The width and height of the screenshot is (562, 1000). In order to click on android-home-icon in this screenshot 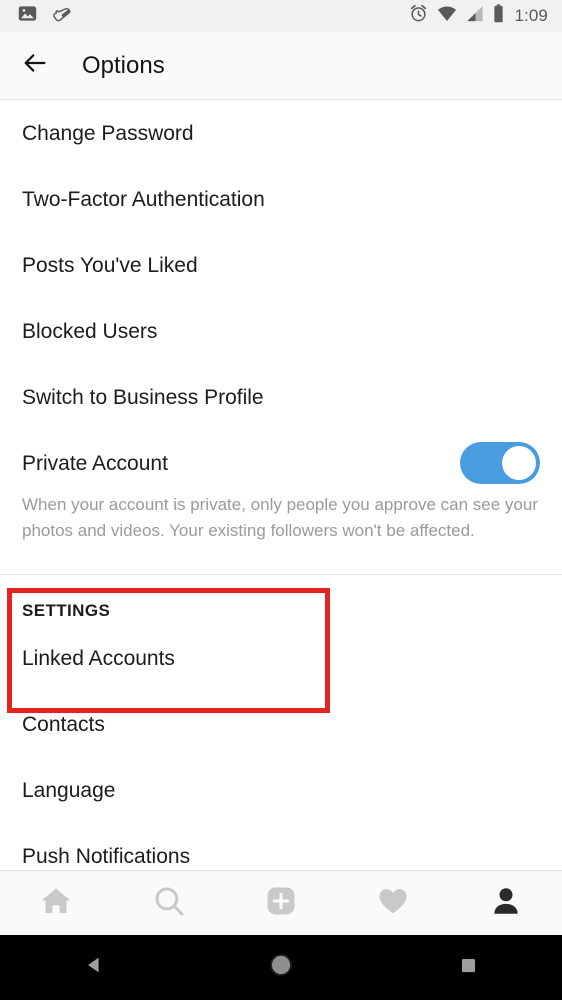, I will do `click(281, 967)`.